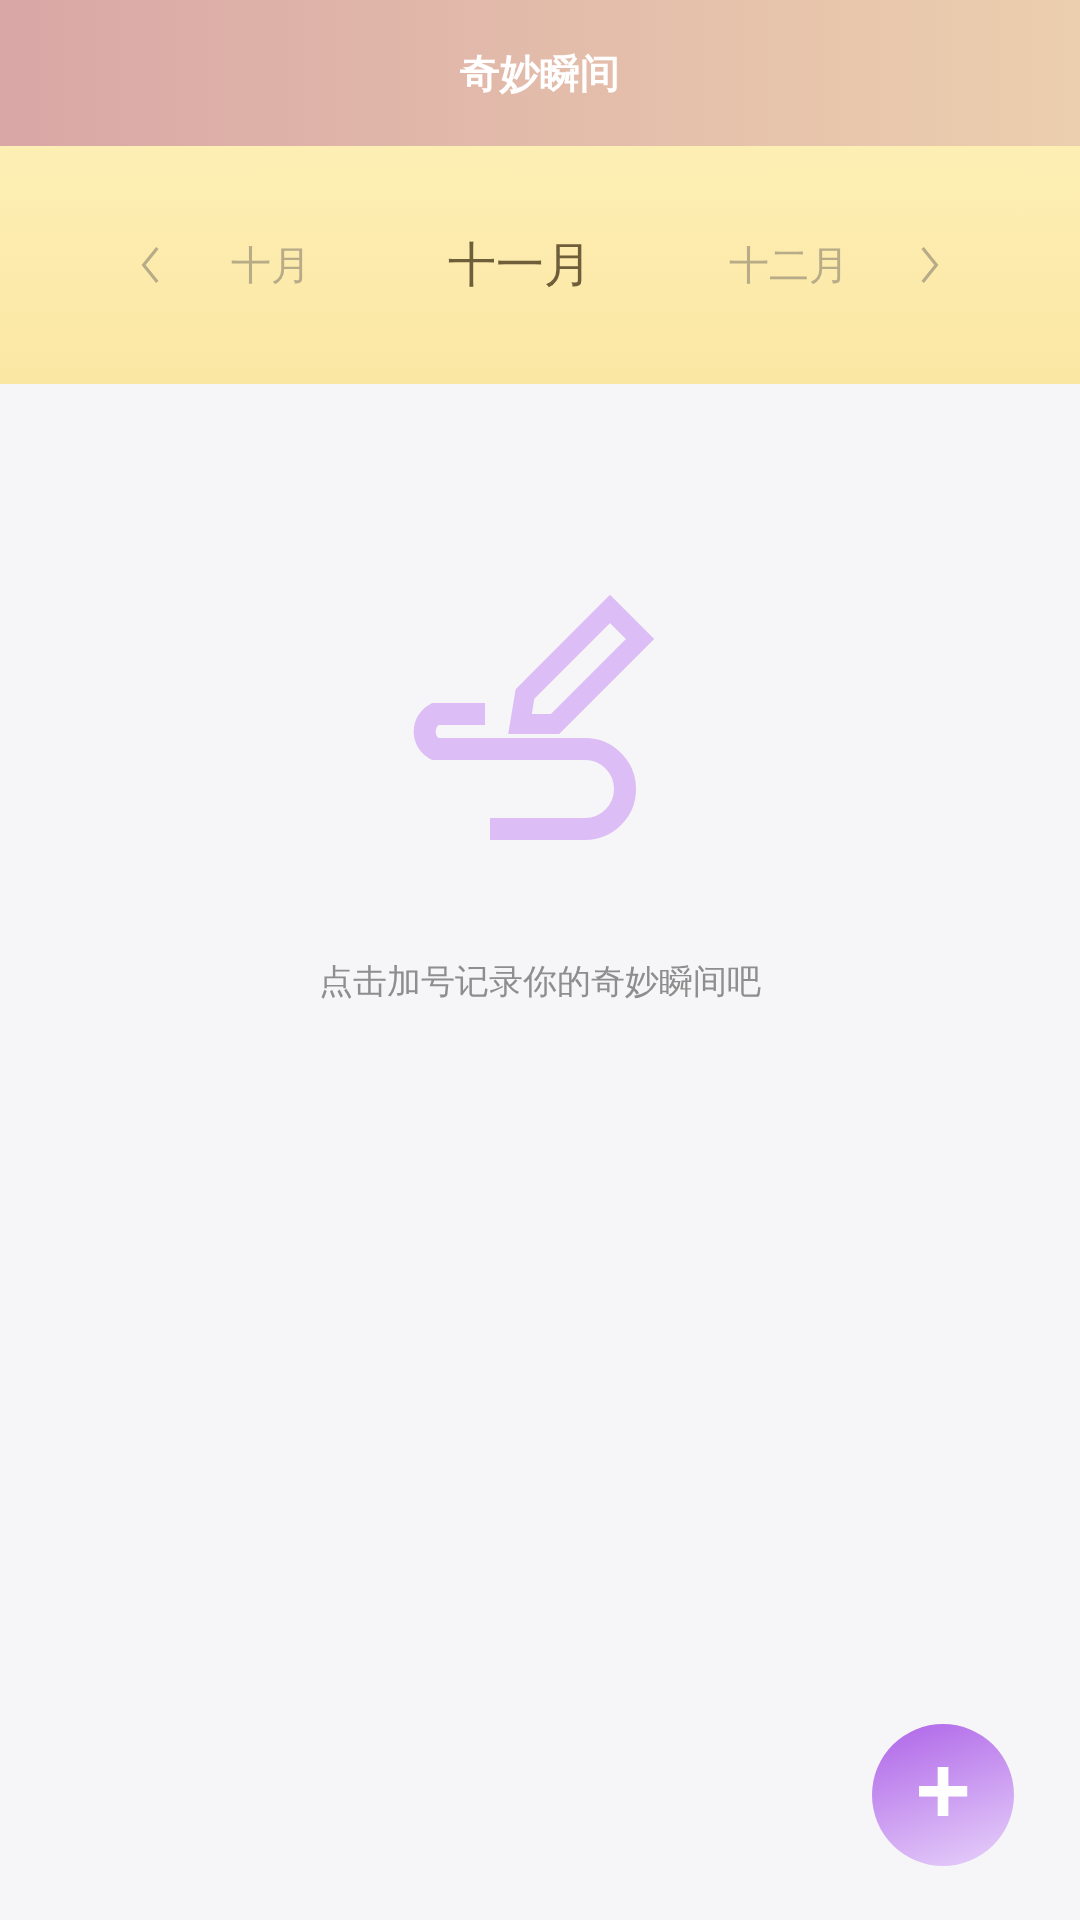  I want to click on empty-message: 点击加号记录你的奇妙瞬间吧, so click(540, 981).